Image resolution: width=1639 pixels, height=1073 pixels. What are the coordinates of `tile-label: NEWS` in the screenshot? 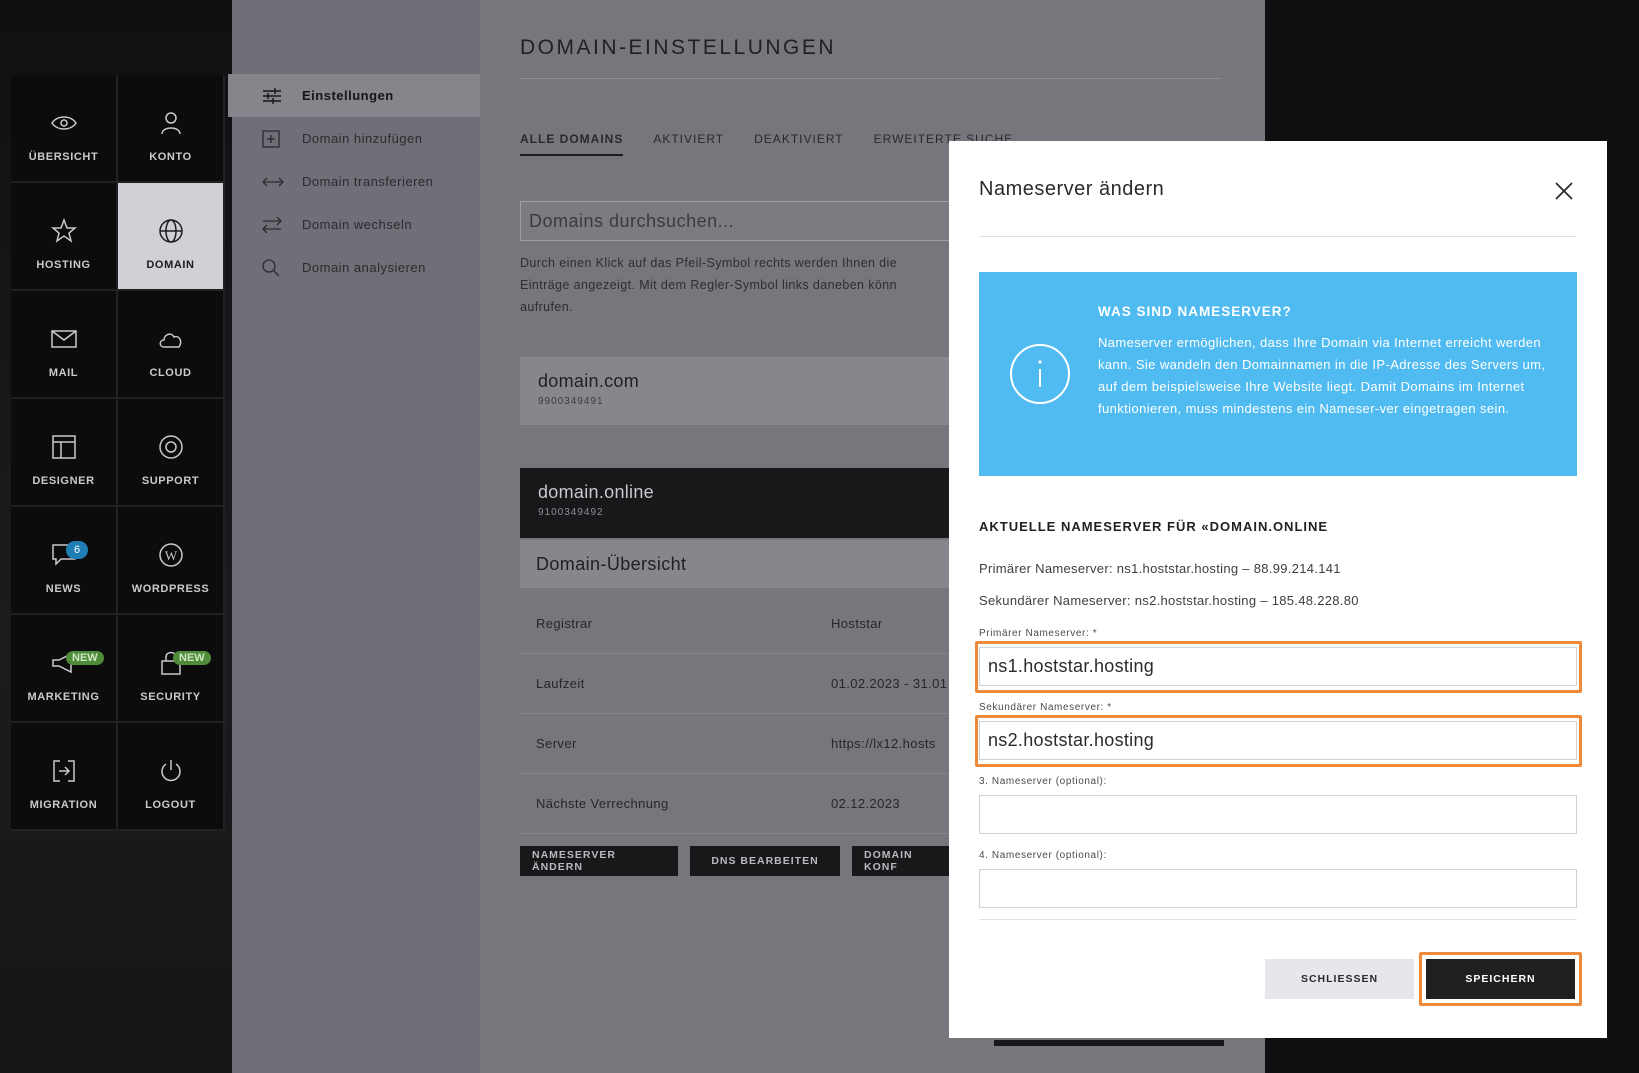 It's located at (63, 589).